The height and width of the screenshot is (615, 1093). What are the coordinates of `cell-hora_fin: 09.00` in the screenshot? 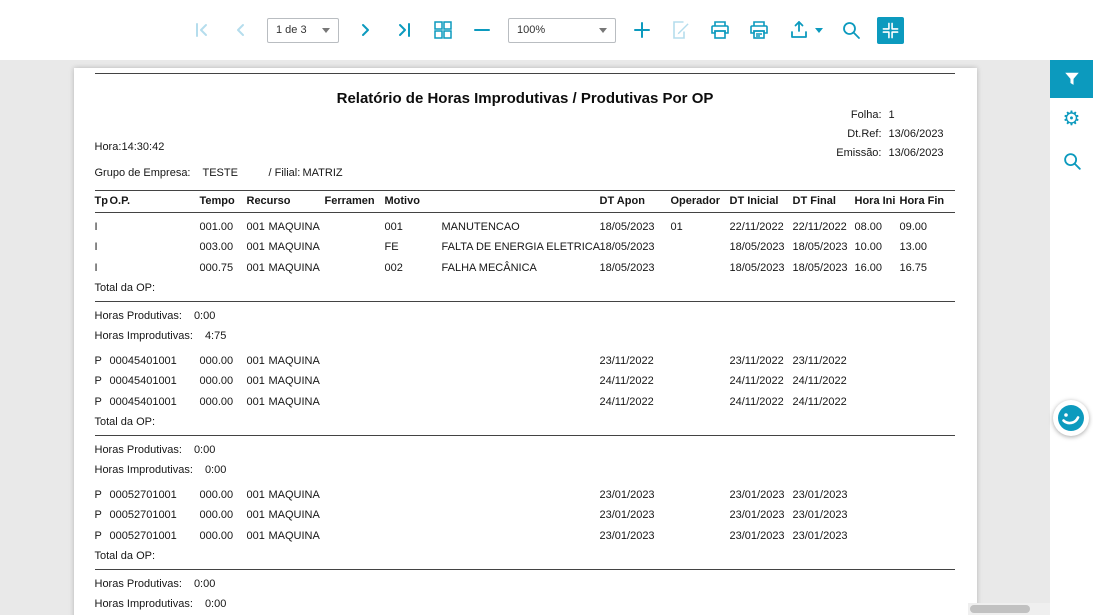 It's located at (913, 226).